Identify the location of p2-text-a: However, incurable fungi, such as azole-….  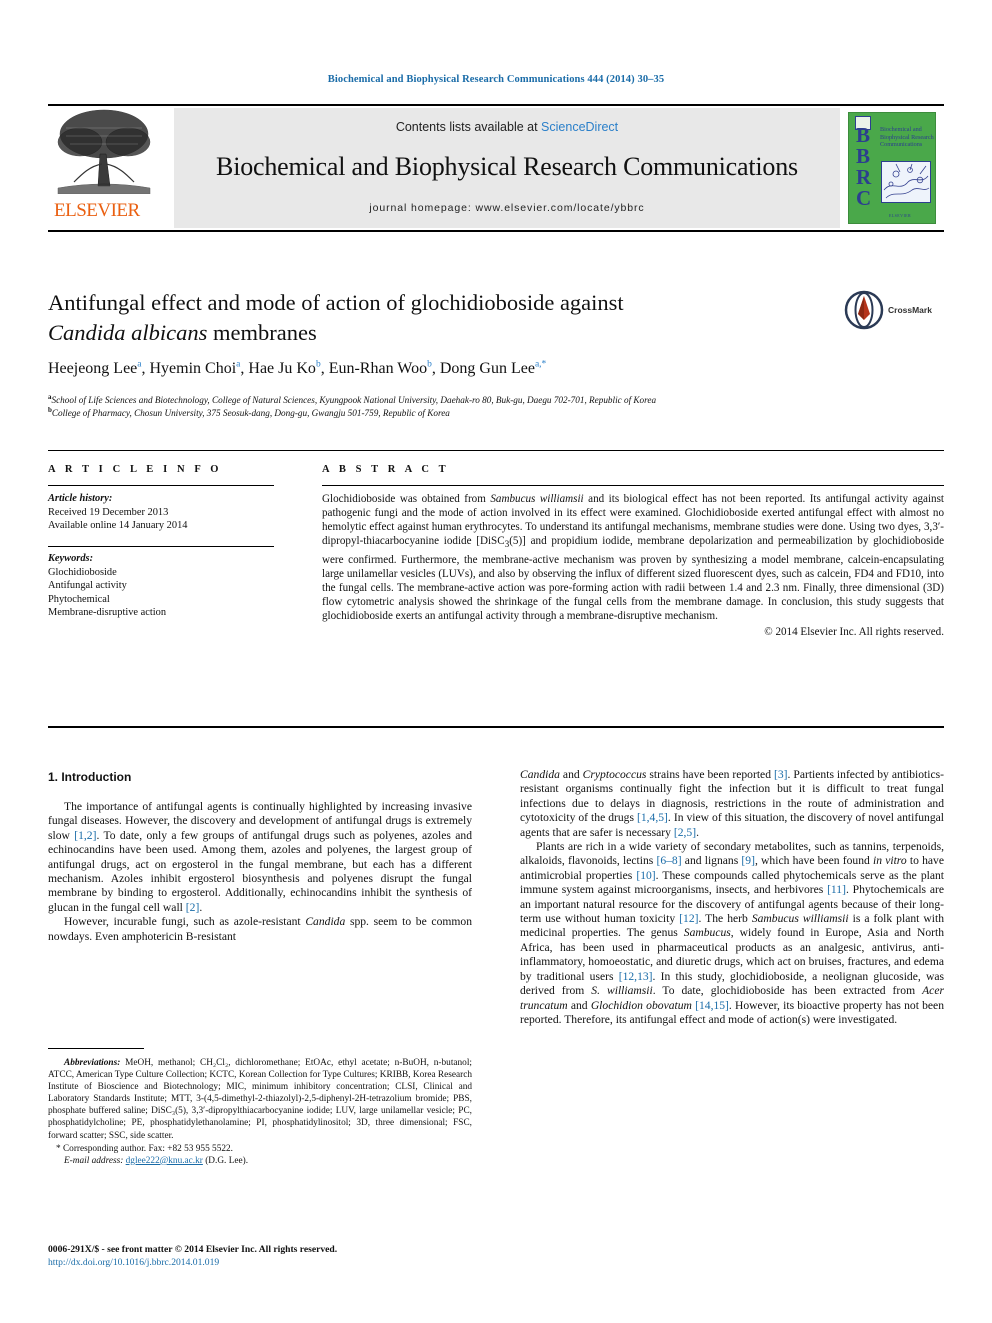
(185, 922).